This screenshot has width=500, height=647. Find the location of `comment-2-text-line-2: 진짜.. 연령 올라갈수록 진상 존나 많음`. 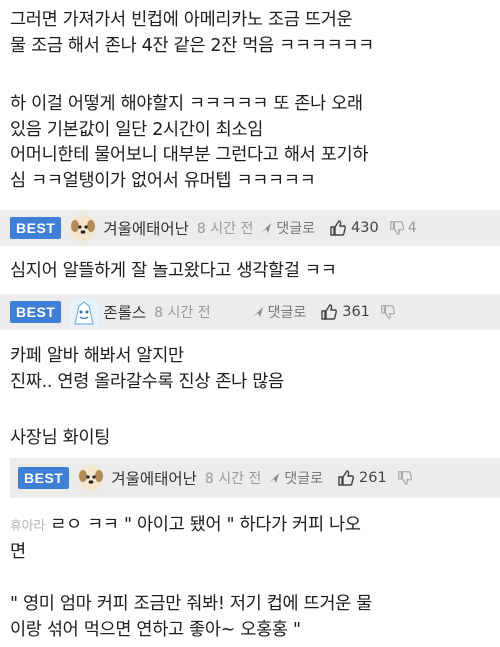

comment-2-text-line-2: 진짜.. 연령 올라갈수록 진상 존나 많음 is located at coordinates (147, 382).